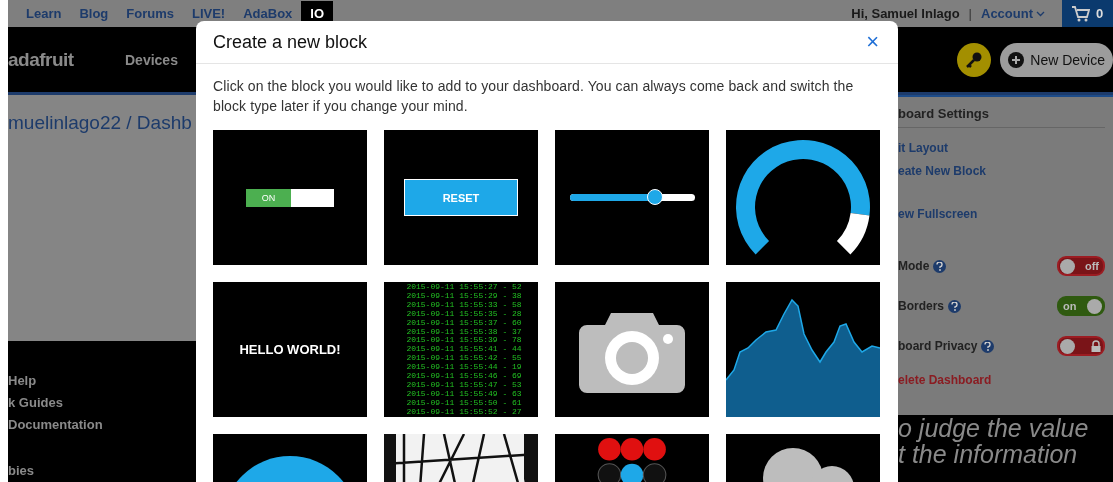 This screenshot has width=1113, height=482. What do you see at coordinates (94, 13) in the screenshot?
I see `top-nav-link: Blog` at bounding box center [94, 13].